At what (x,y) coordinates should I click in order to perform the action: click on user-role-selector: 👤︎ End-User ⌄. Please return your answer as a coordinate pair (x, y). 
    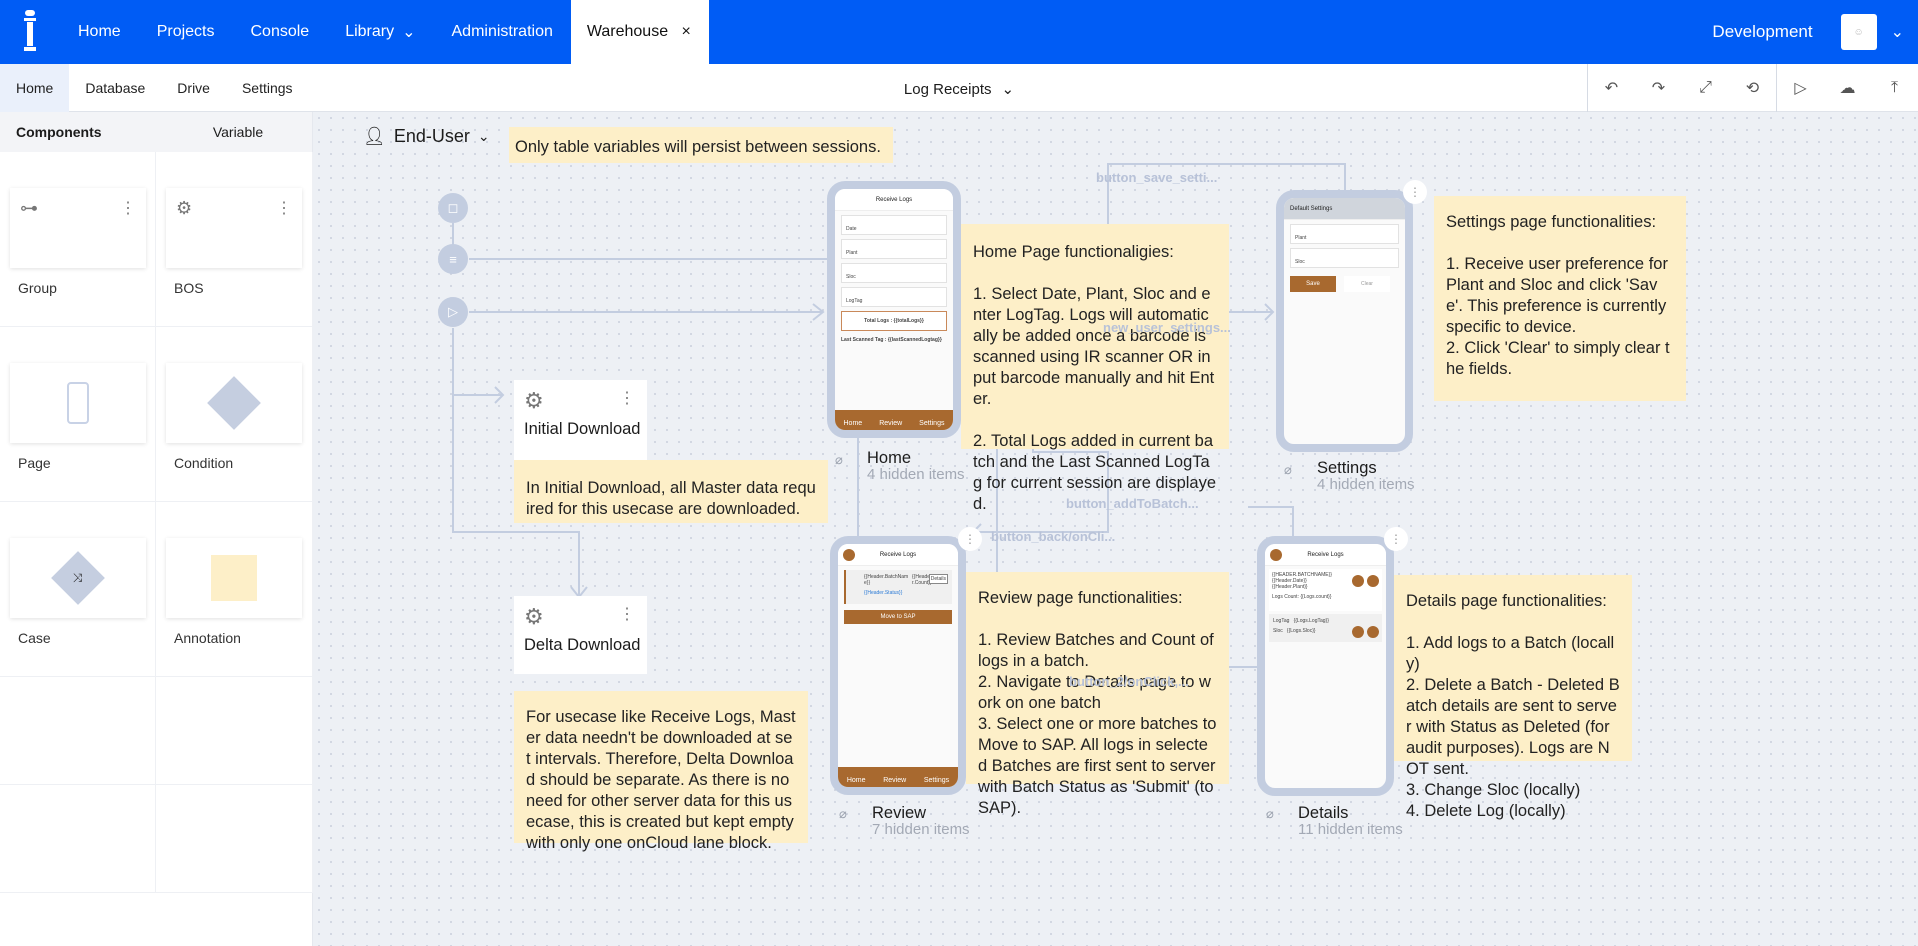
    Looking at the image, I should click on (426, 136).